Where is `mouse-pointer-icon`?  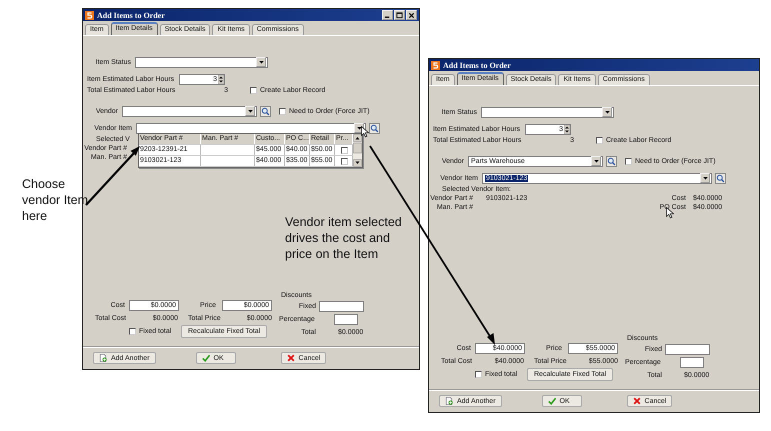
mouse-pointer-icon is located at coordinates (670, 213).